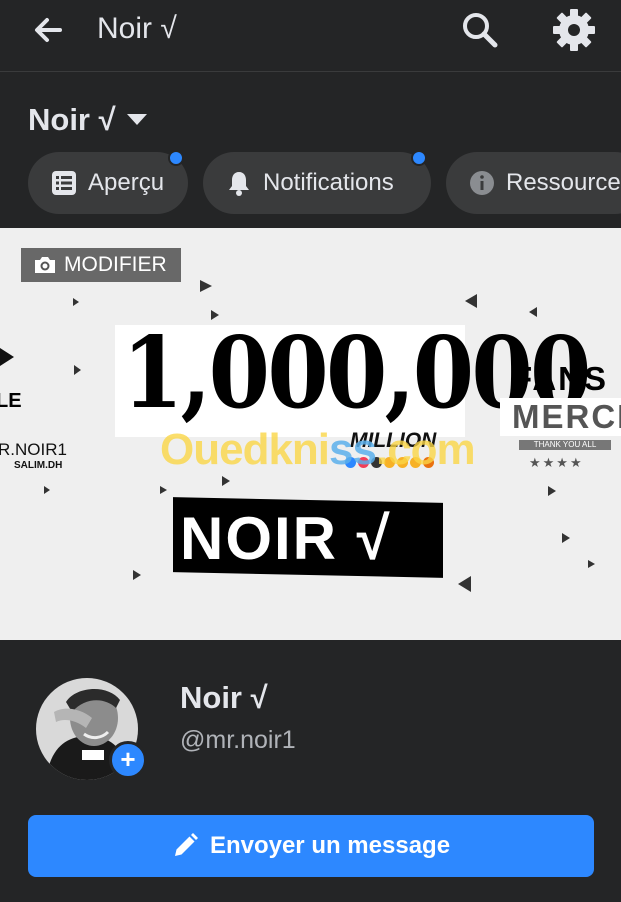  What do you see at coordinates (11, 401) in the screenshot?
I see `cover-left-text: LE` at bounding box center [11, 401].